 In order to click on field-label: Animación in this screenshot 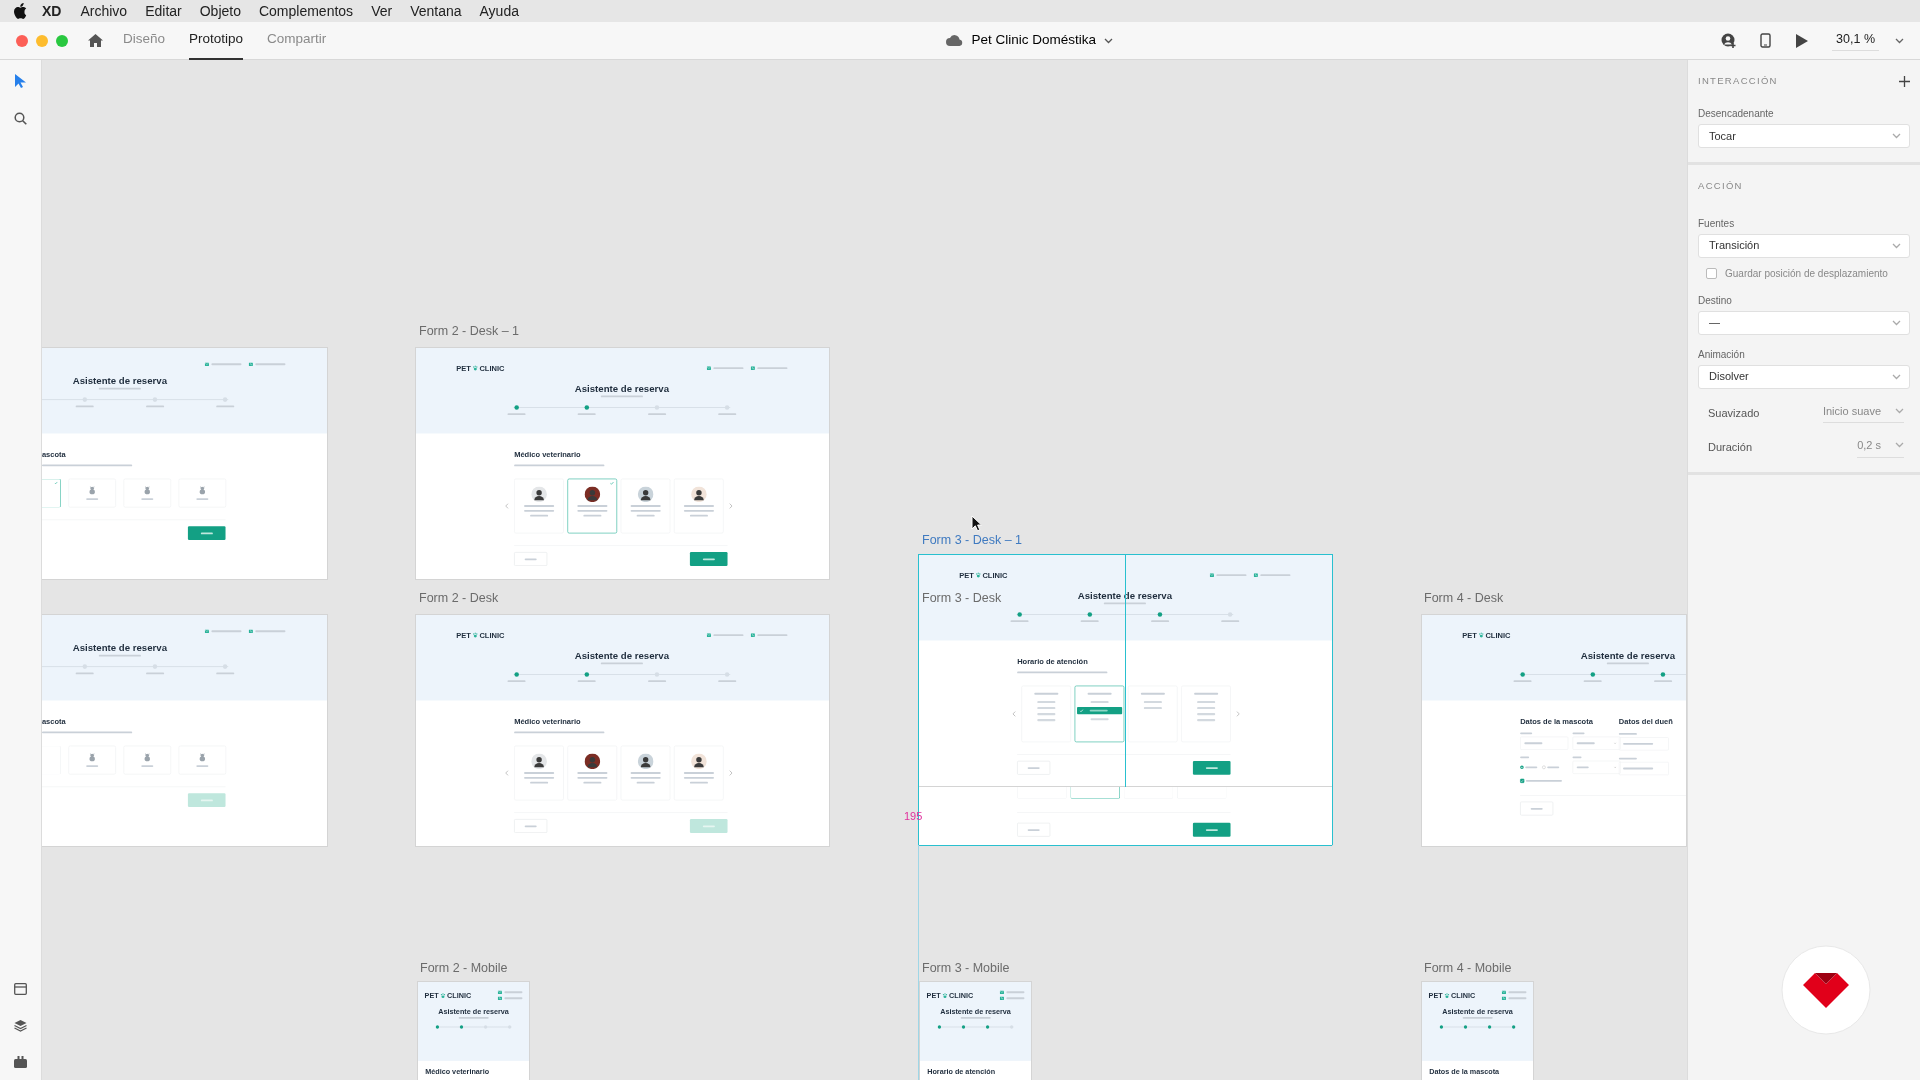, I will do `click(1722, 354)`.